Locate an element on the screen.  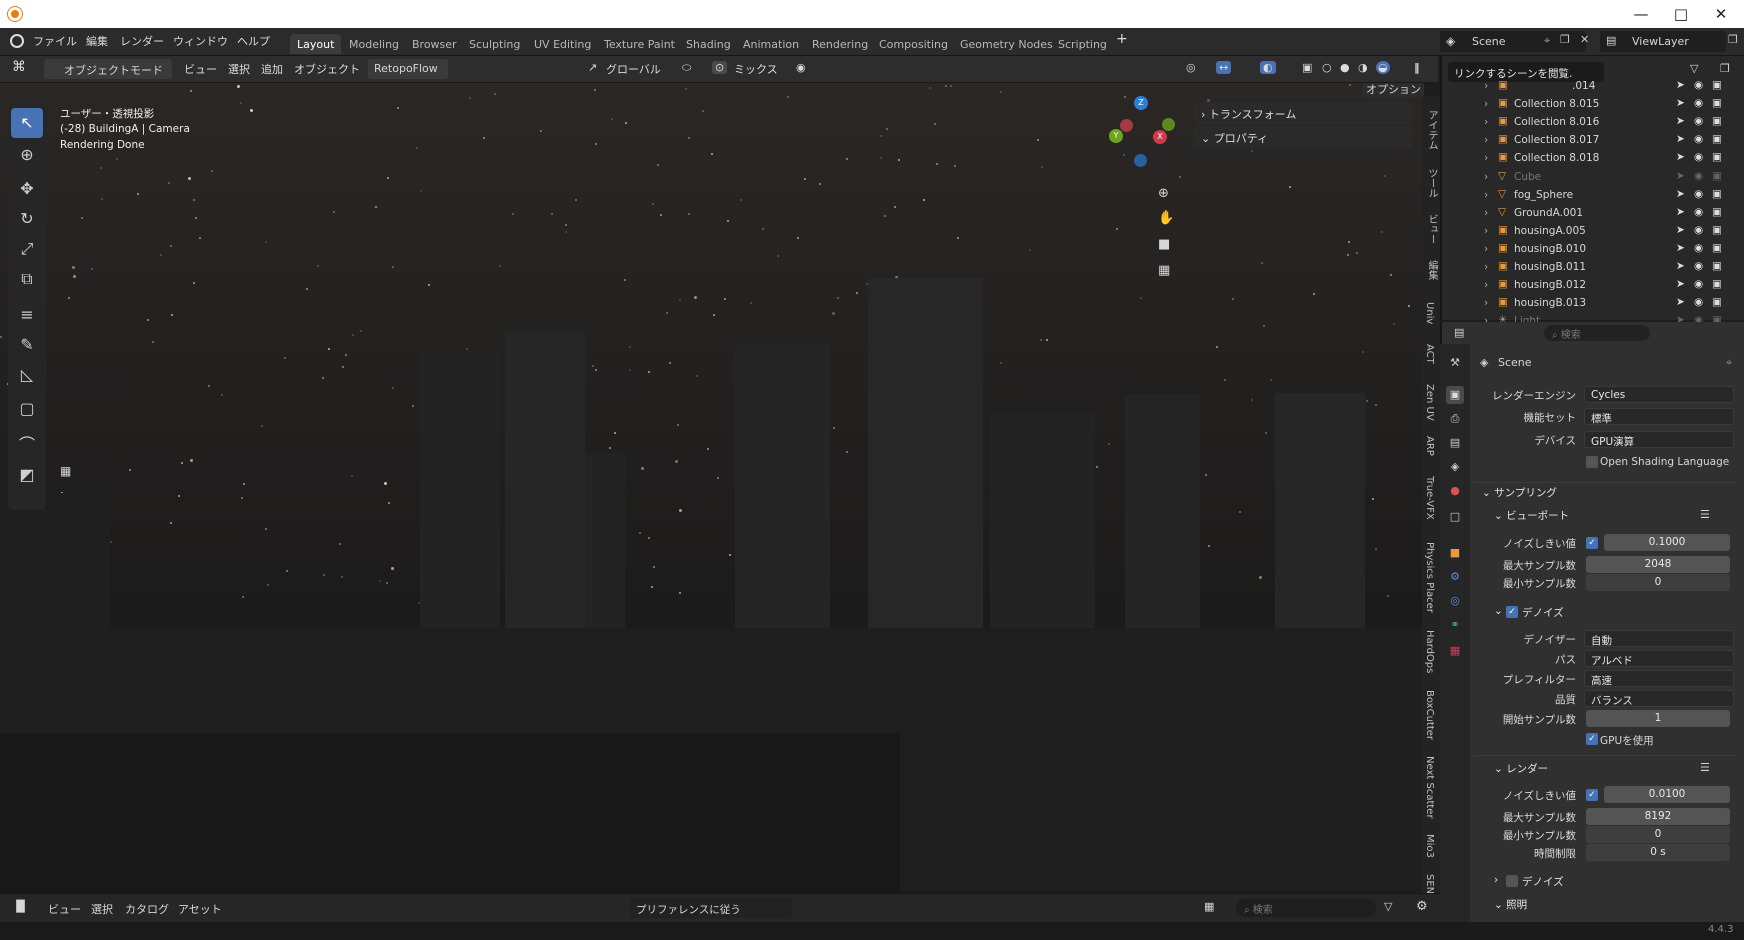
wireframe-shading-icon: ○ is located at coordinates (1327, 67).